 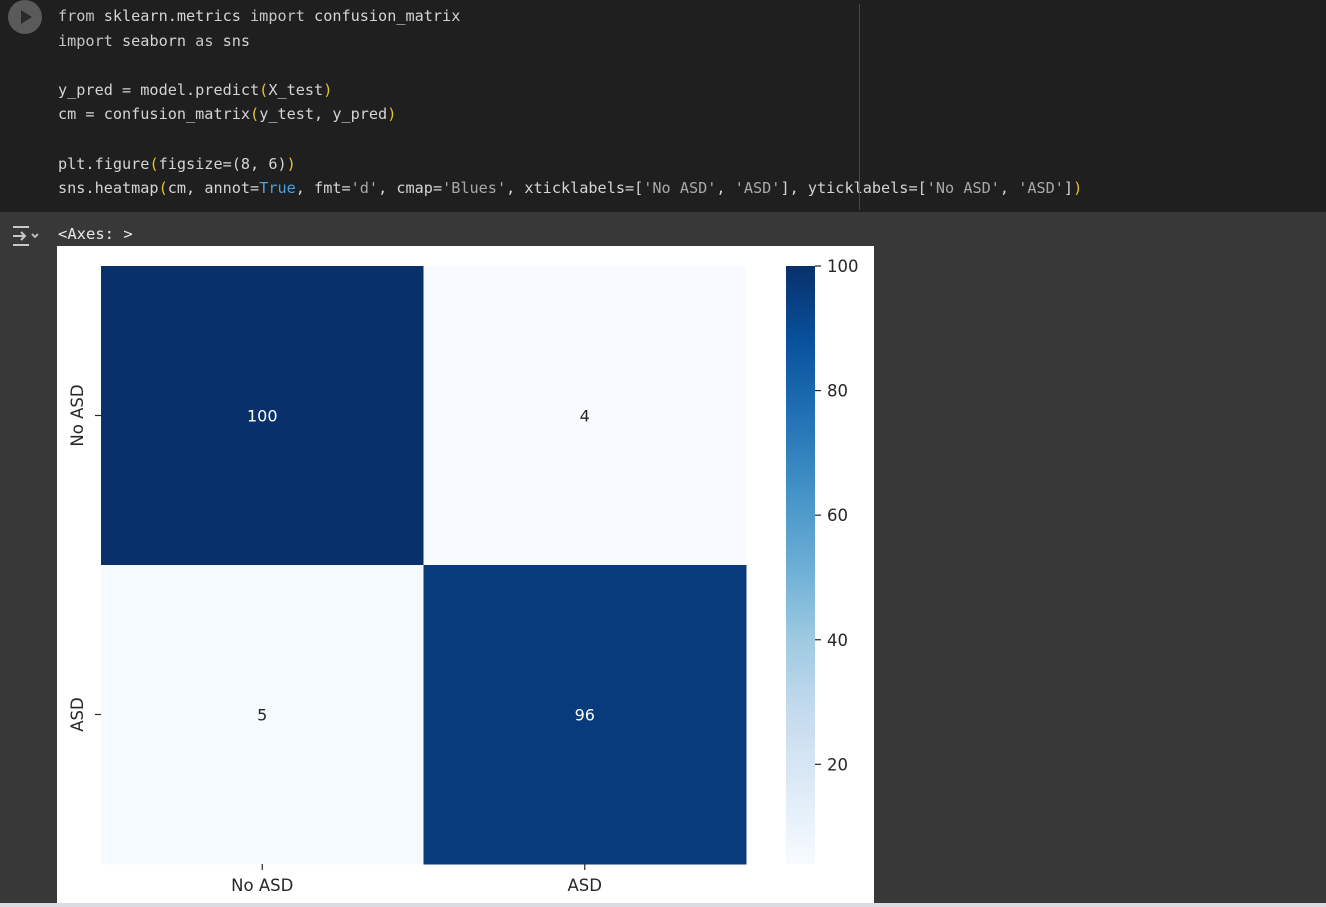 What do you see at coordinates (177, 16) in the screenshot?
I see `code-token: sklearn.metrics` at bounding box center [177, 16].